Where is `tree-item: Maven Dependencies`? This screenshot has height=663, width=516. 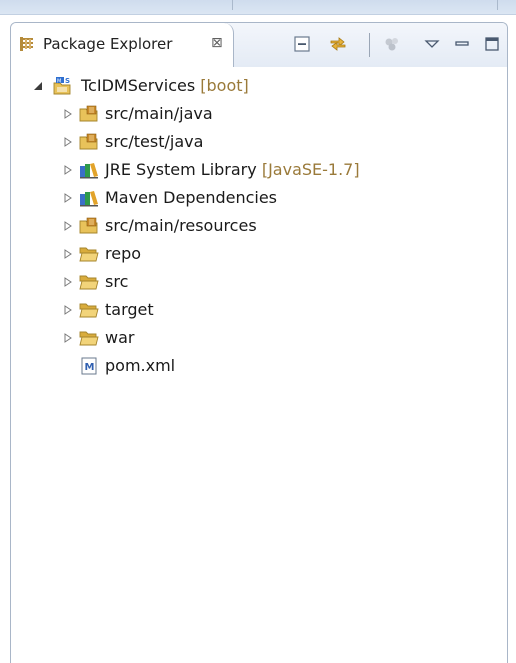
tree-item: Maven Dependencies is located at coordinates (259, 199).